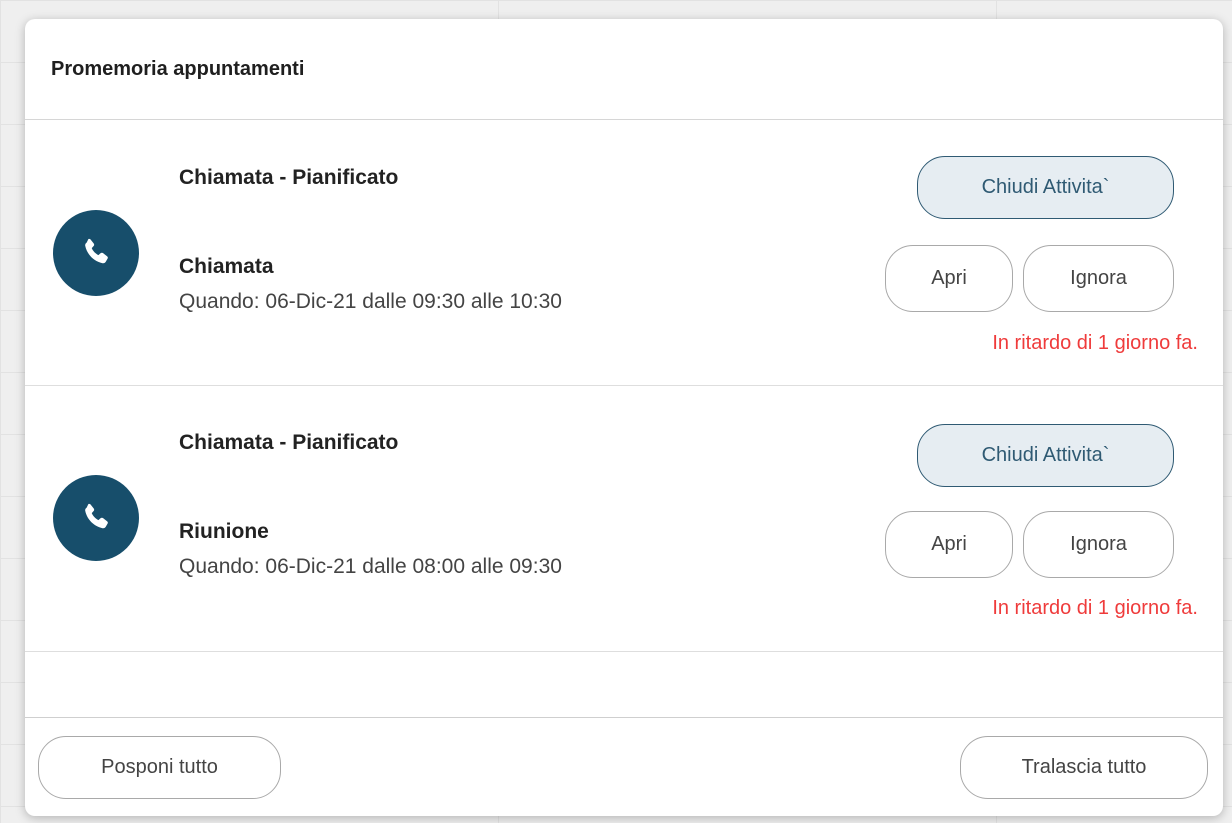 The width and height of the screenshot is (1232, 823). Describe the element at coordinates (370, 566) in the screenshot. I see `reminder-when: Quando: 06-Dic-21 dalle 08:00 alle 09:30` at that location.